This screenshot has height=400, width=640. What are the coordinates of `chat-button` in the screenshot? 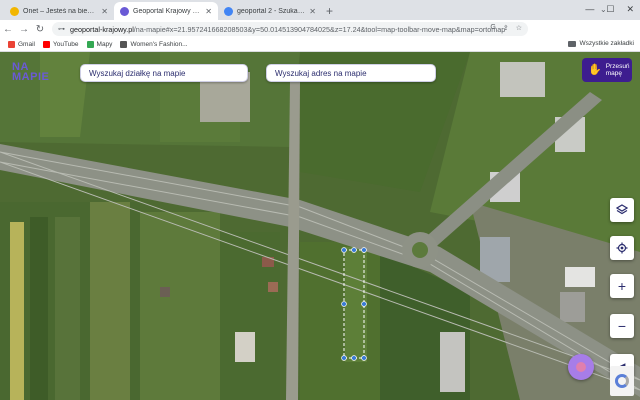 It's located at (581, 367).